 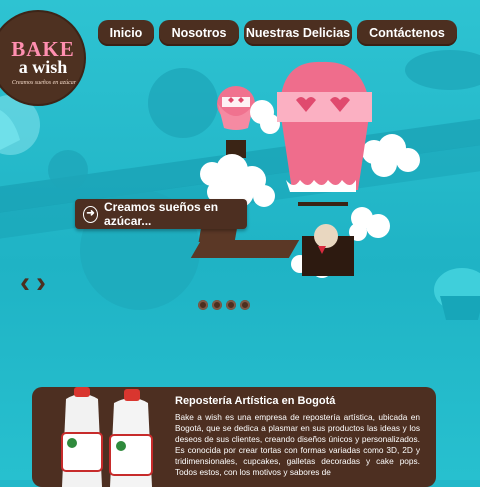 What do you see at coordinates (199, 33) in the screenshot?
I see `nav-item-nosotros: Nosotros` at bounding box center [199, 33].